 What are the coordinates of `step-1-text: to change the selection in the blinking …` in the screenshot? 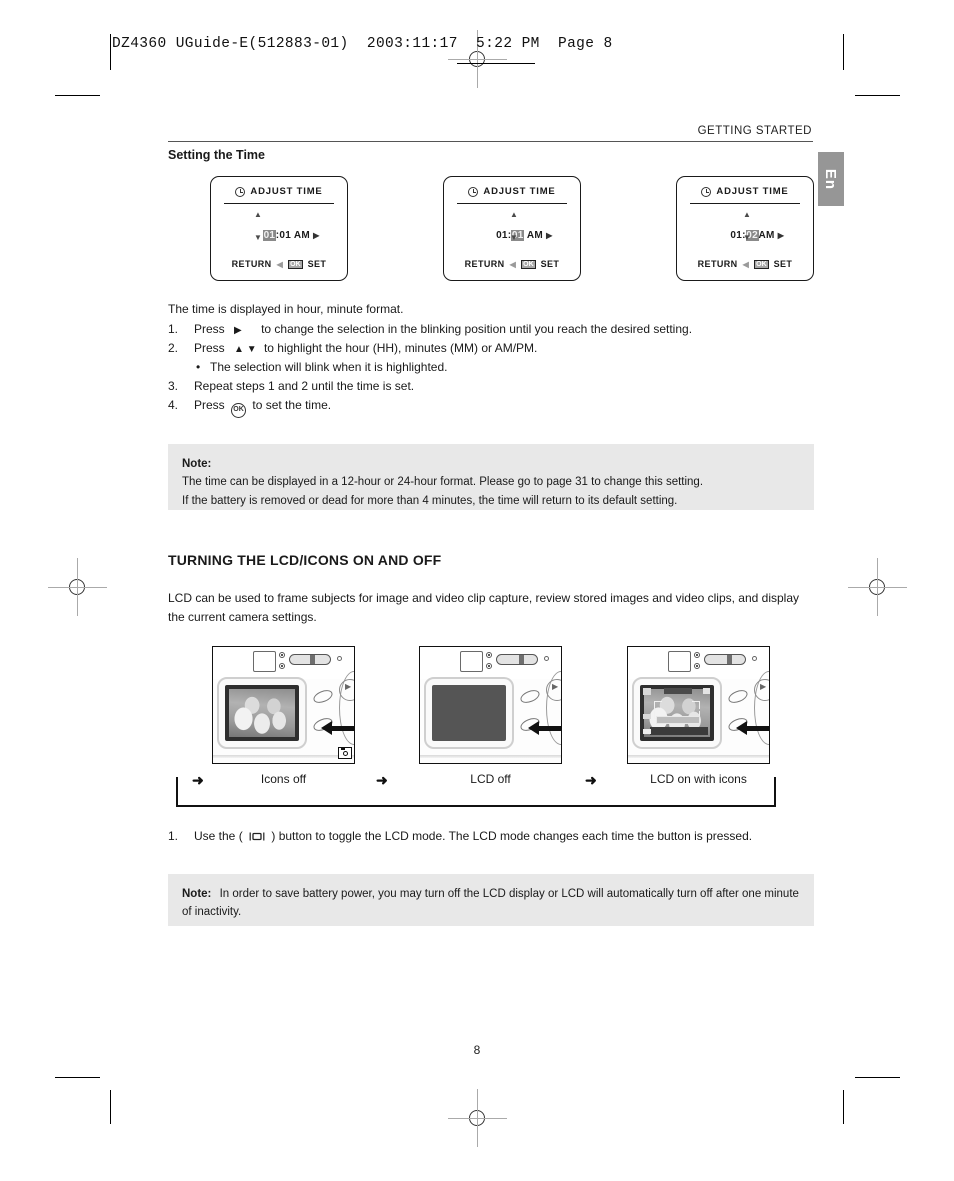 It's located at (477, 328).